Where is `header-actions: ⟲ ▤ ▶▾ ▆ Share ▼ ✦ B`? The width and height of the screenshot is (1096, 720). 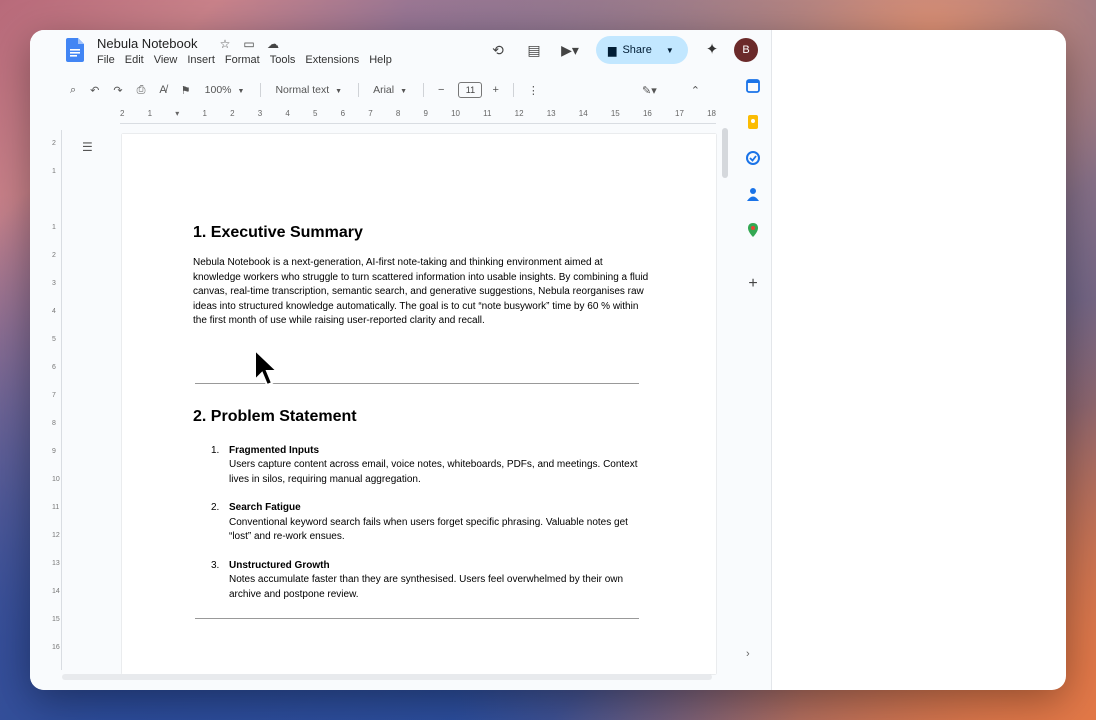 header-actions: ⟲ ▤ ▶▾ ▆ Share ▼ ✦ B is located at coordinates (623, 50).